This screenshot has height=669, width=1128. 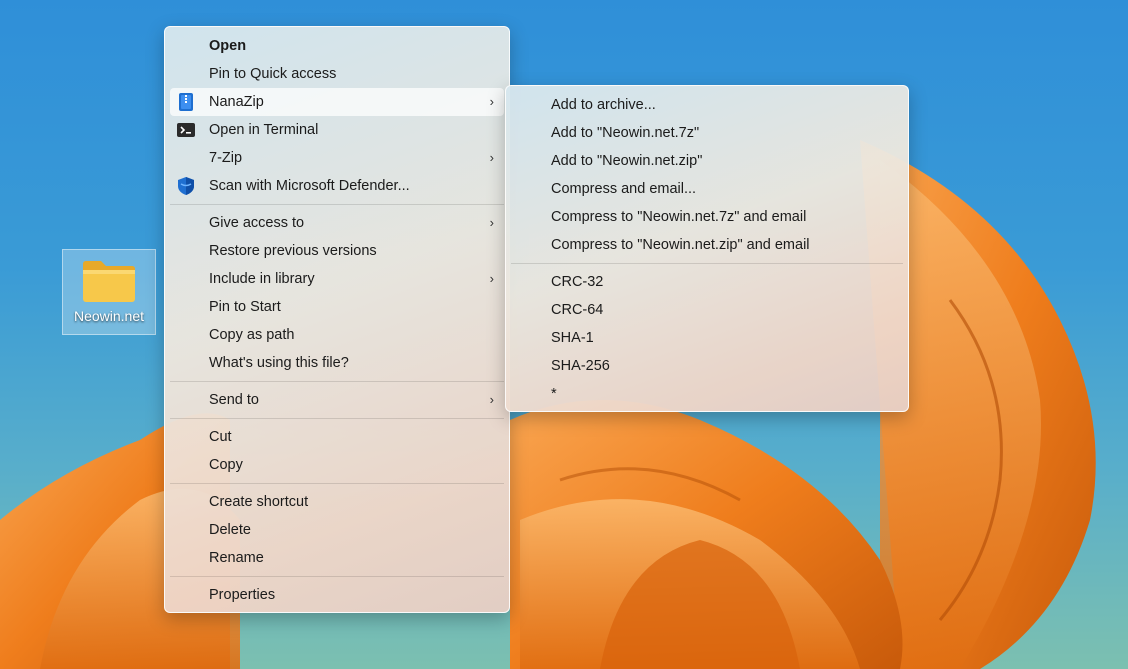 I want to click on menu-item-include-in-library: Include in library ›, so click(x=337, y=279).